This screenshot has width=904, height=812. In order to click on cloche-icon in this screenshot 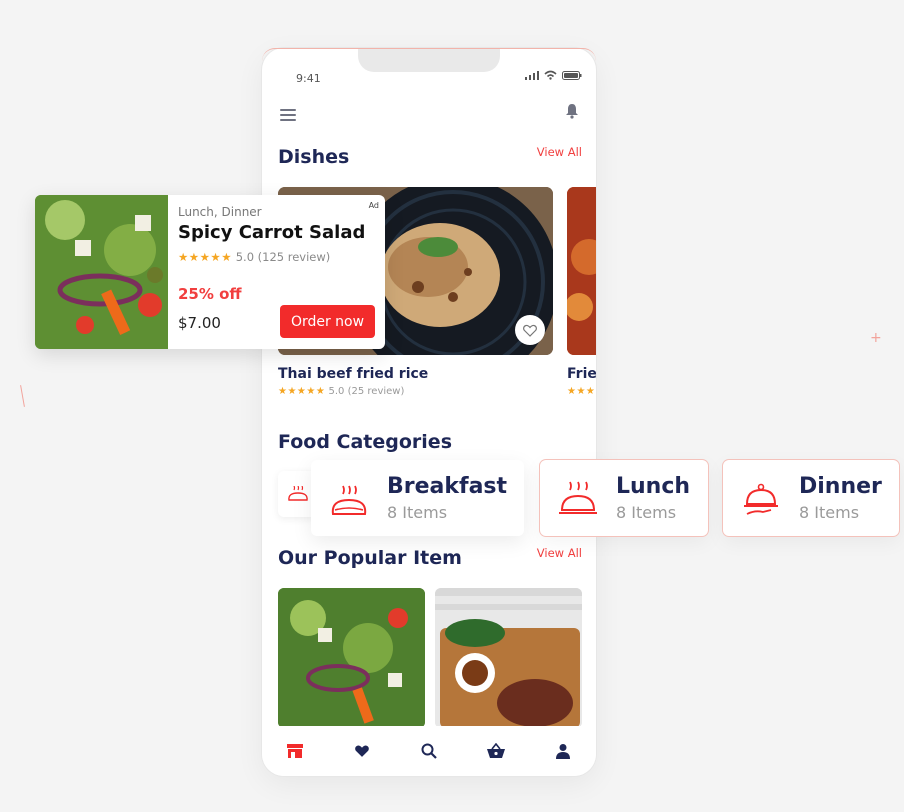, I will do `click(761, 499)`.